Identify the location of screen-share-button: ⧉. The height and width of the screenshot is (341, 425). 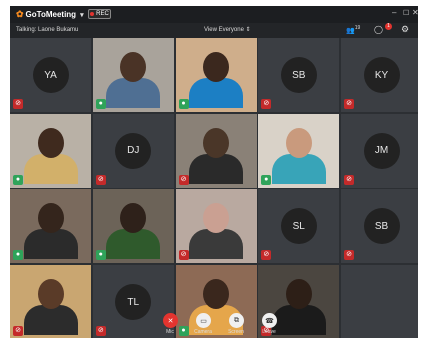
(236, 320).